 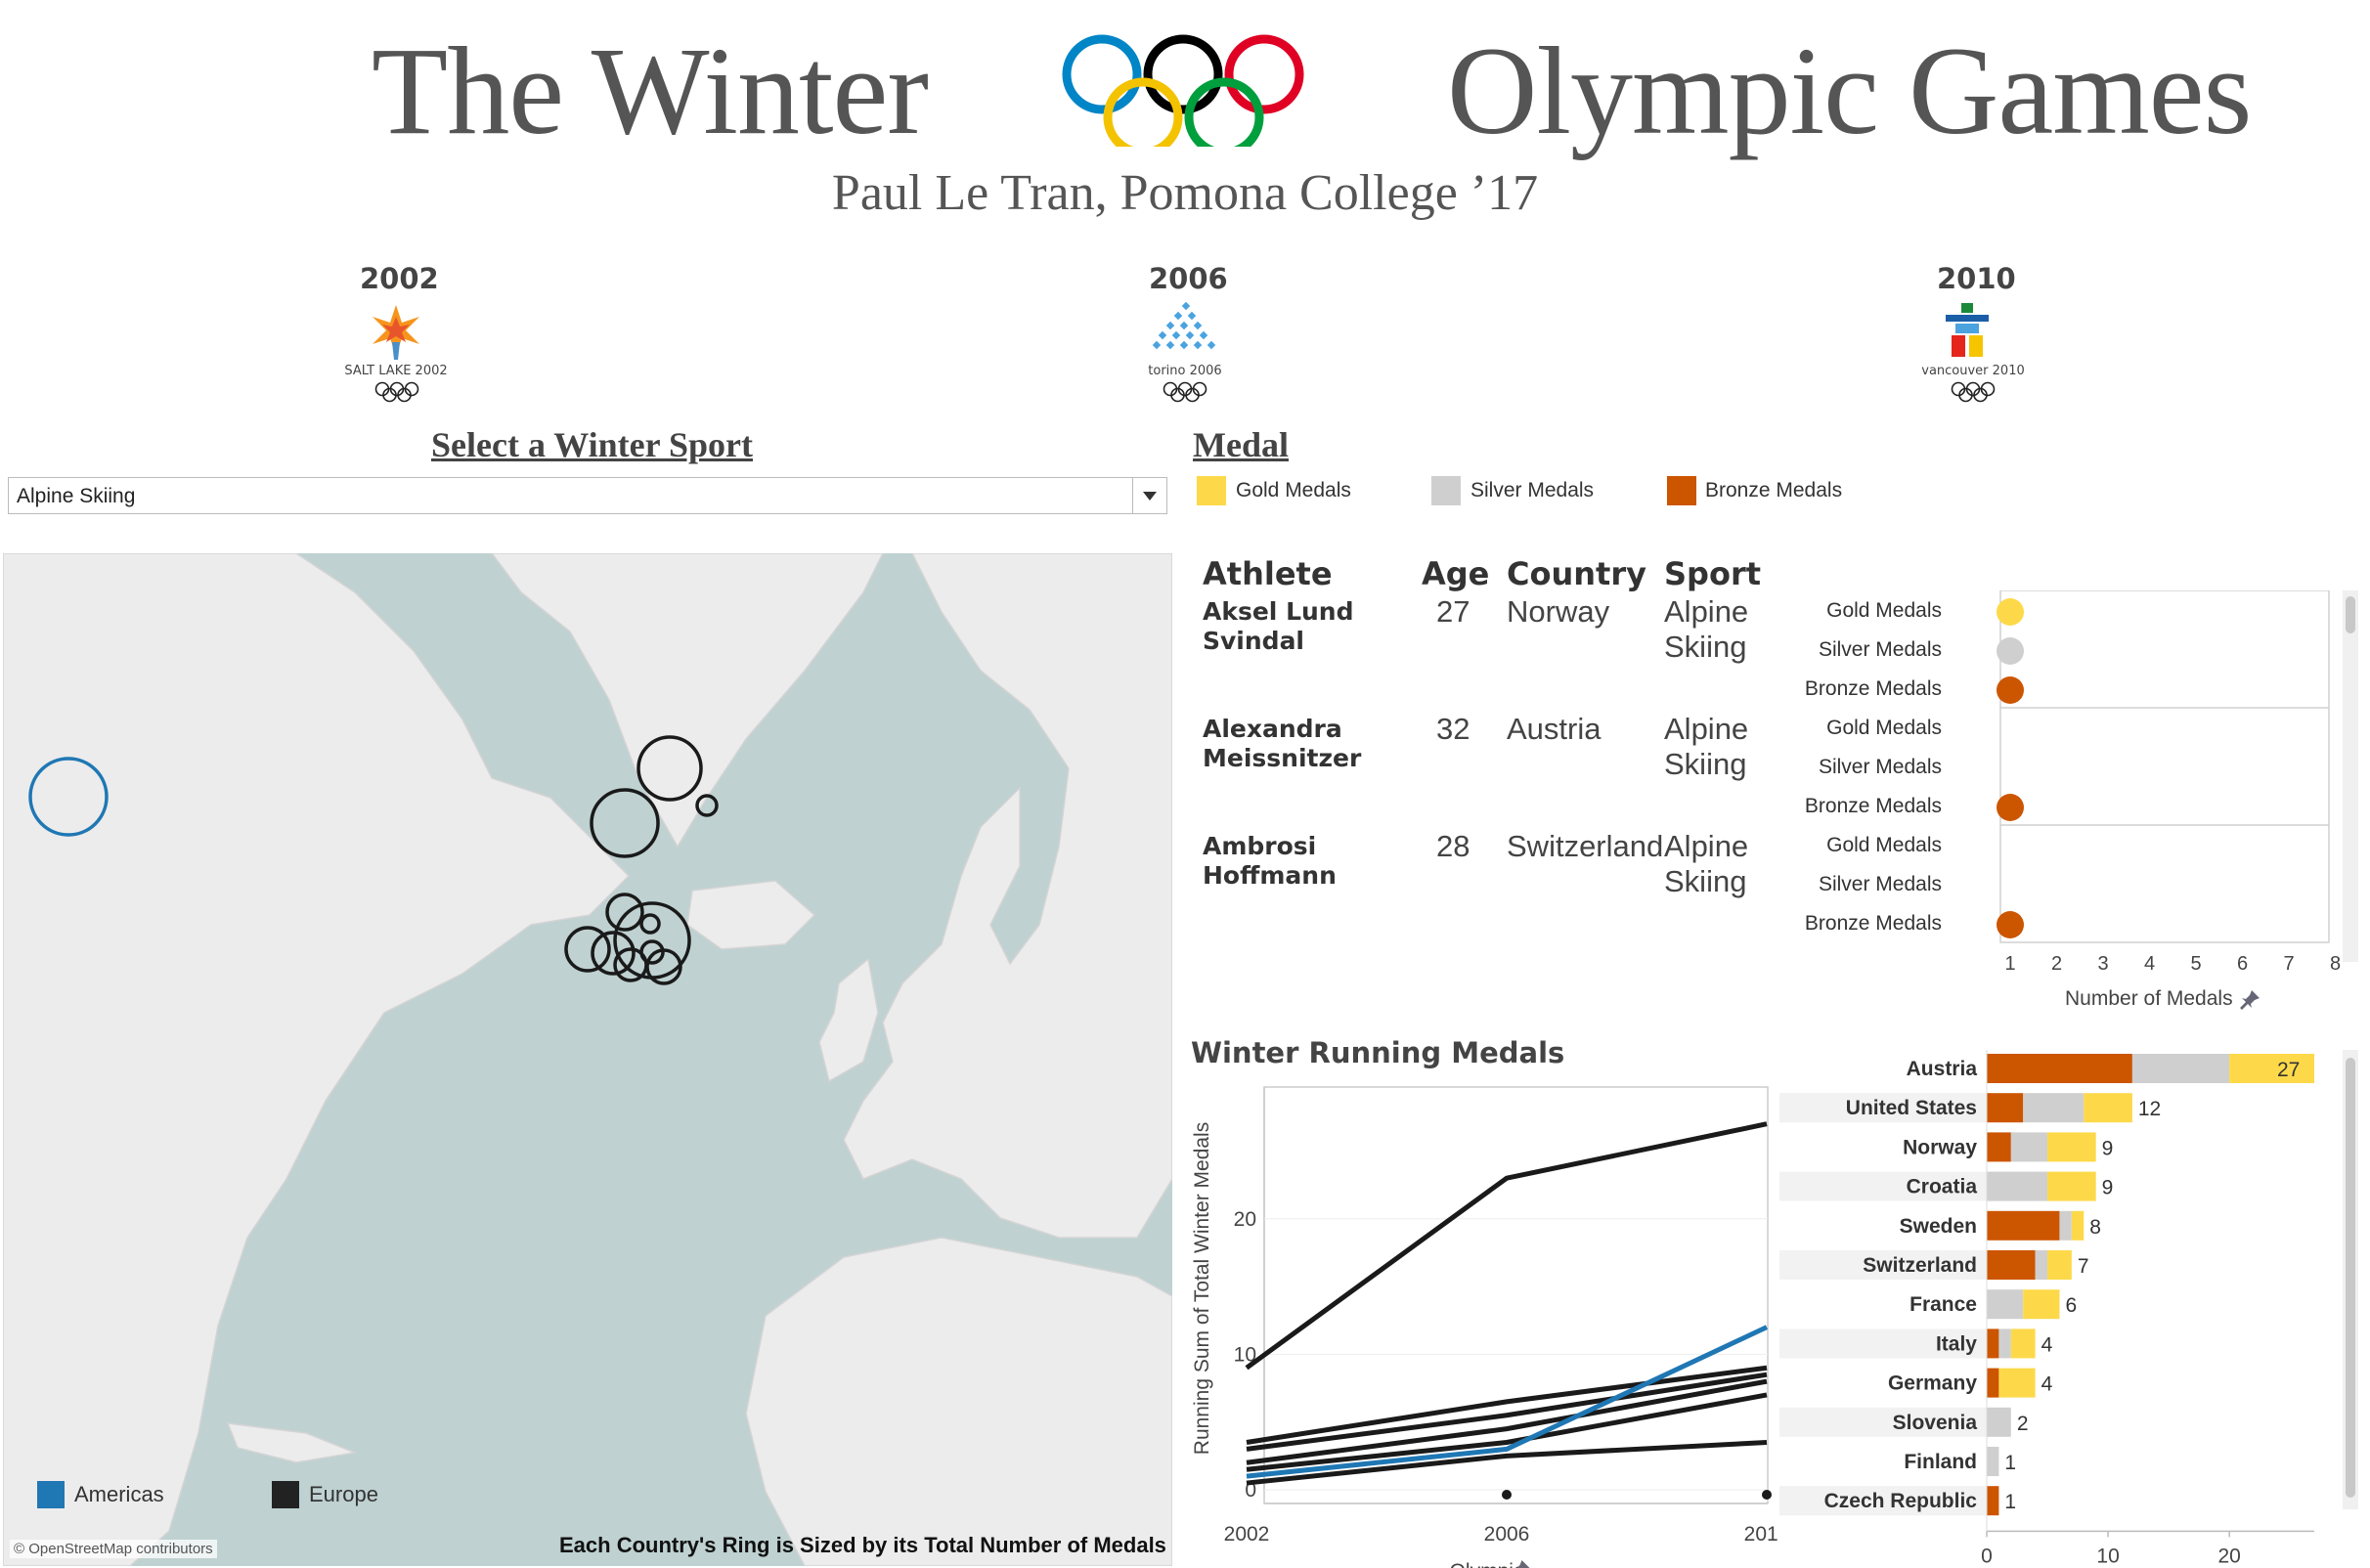 What do you see at coordinates (1305, 627) in the screenshot?
I see `athlete-name: Aksel Lund Svindal` at bounding box center [1305, 627].